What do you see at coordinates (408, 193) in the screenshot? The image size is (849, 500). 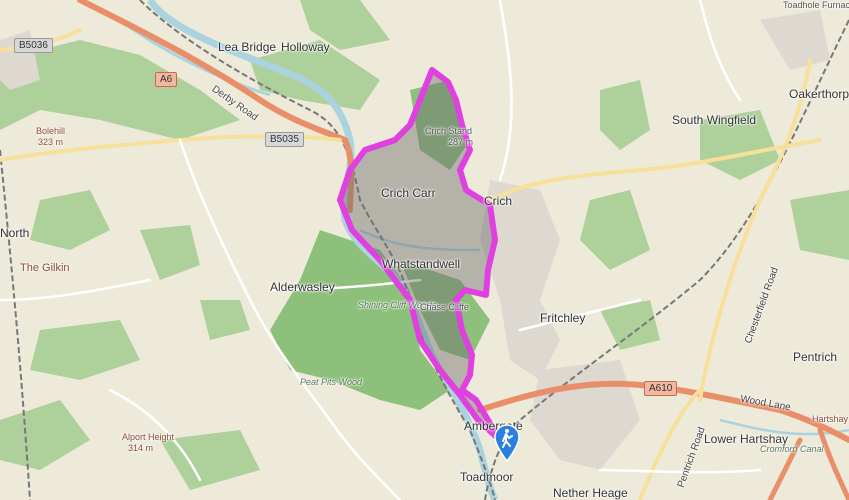 I see `place-crich-carr: Crich Carr` at bounding box center [408, 193].